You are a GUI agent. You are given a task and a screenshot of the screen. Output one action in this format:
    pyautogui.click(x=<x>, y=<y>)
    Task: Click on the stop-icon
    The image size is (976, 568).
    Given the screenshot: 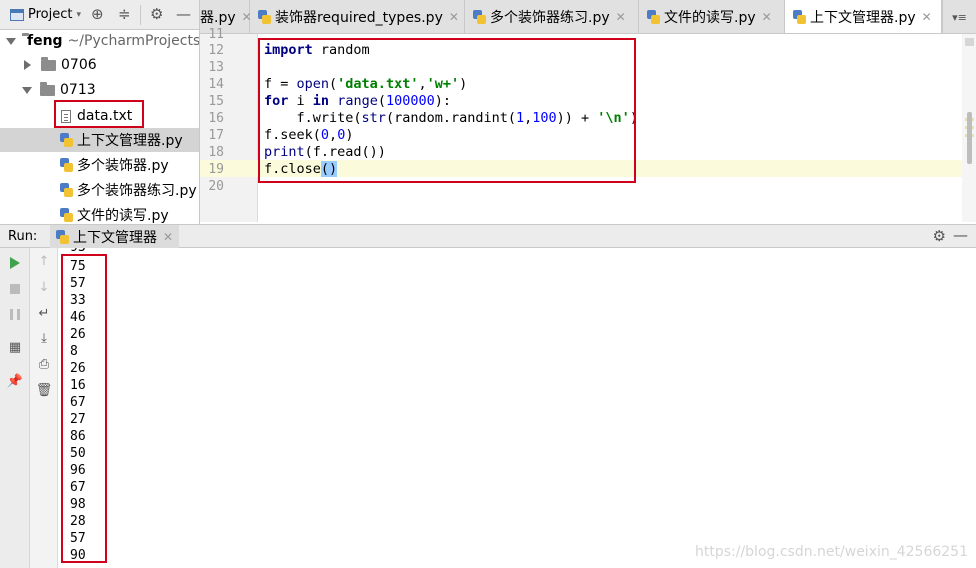 What is the action you would take?
    pyautogui.click(x=15, y=289)
    